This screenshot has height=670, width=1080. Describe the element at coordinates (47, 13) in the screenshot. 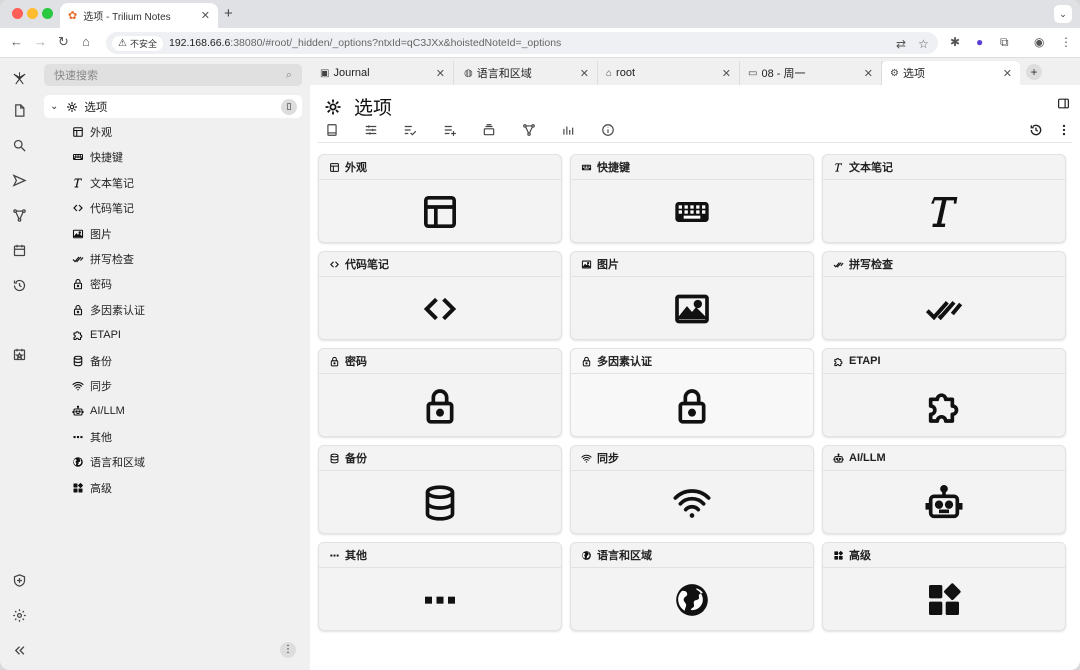

I see `maximize-window-button` at that location.